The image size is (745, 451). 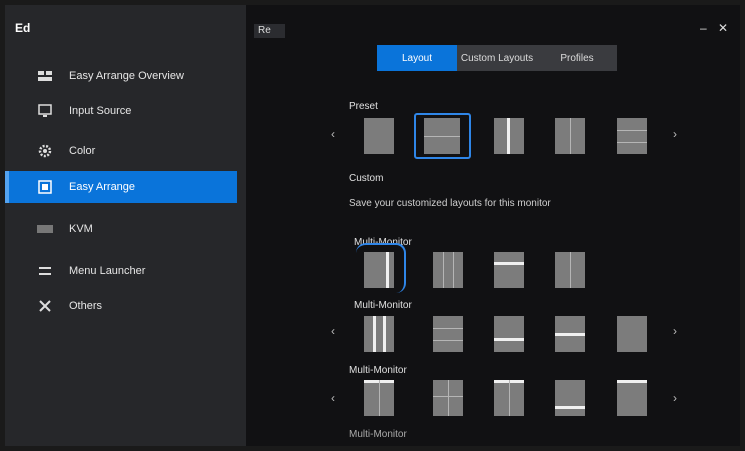 I want to click on keyboard-icon, so click(x=45, y=229).